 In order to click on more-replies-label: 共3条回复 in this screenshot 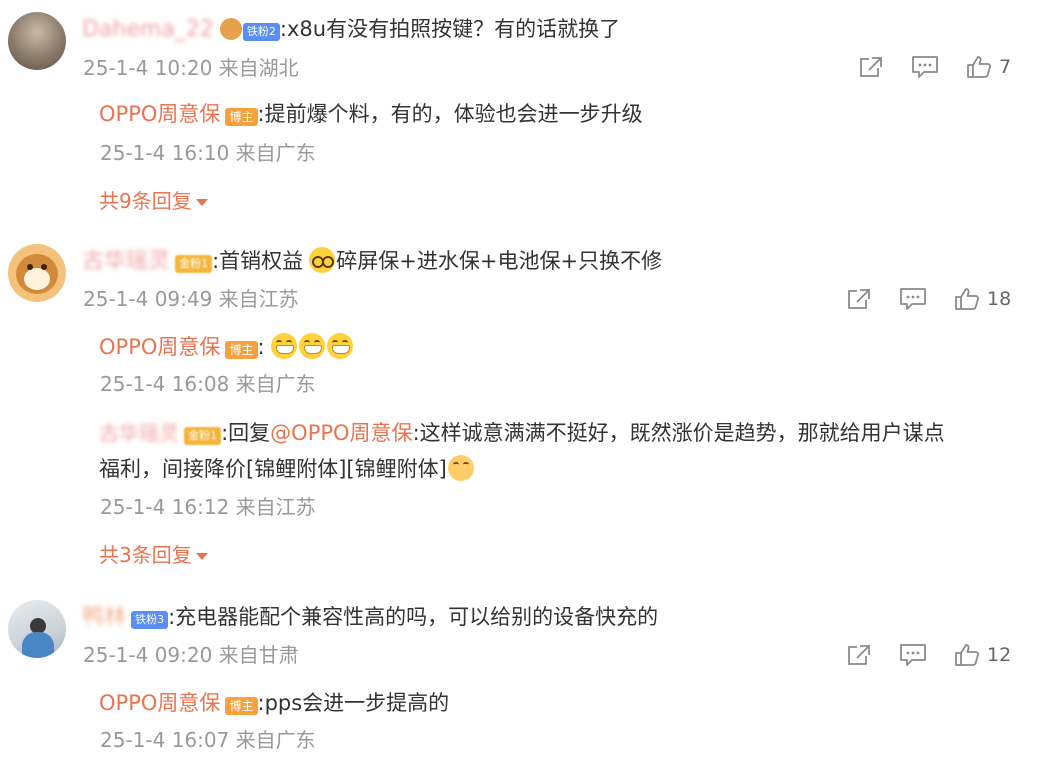, I will do `click(145, 555)`.